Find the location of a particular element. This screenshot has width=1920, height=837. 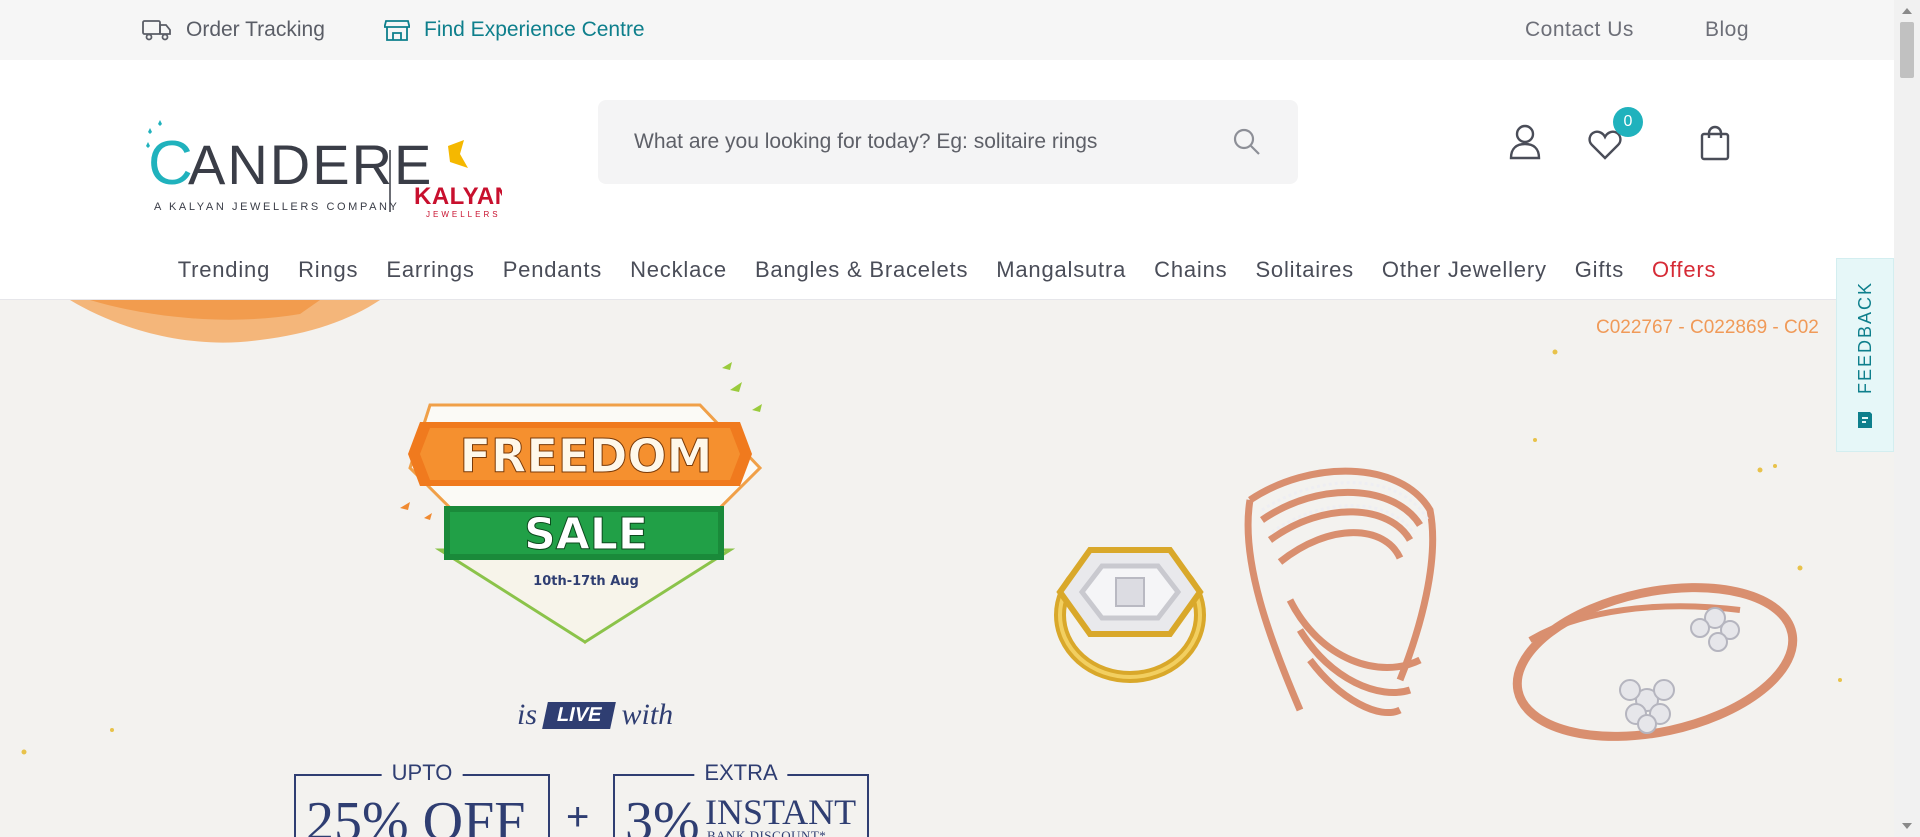

feedback-icon is located at coordinates (1865, 419).